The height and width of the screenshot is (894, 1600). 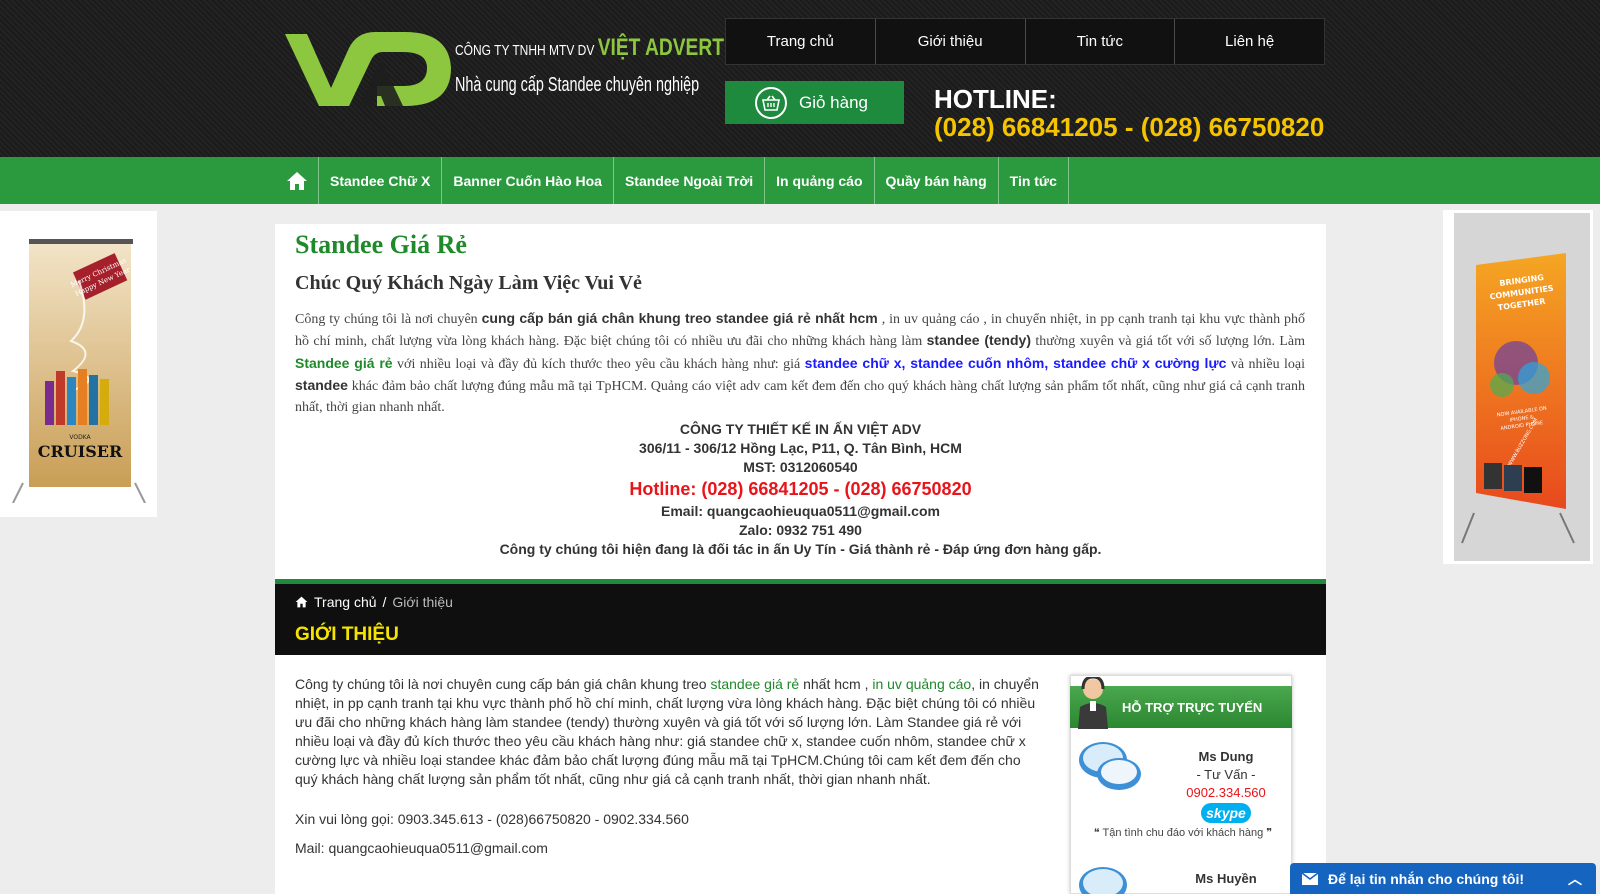 I want to click on top-nav: Trang chủ Giới thiệu Tin tức Liên hệ, so click(x=1025, y=41).